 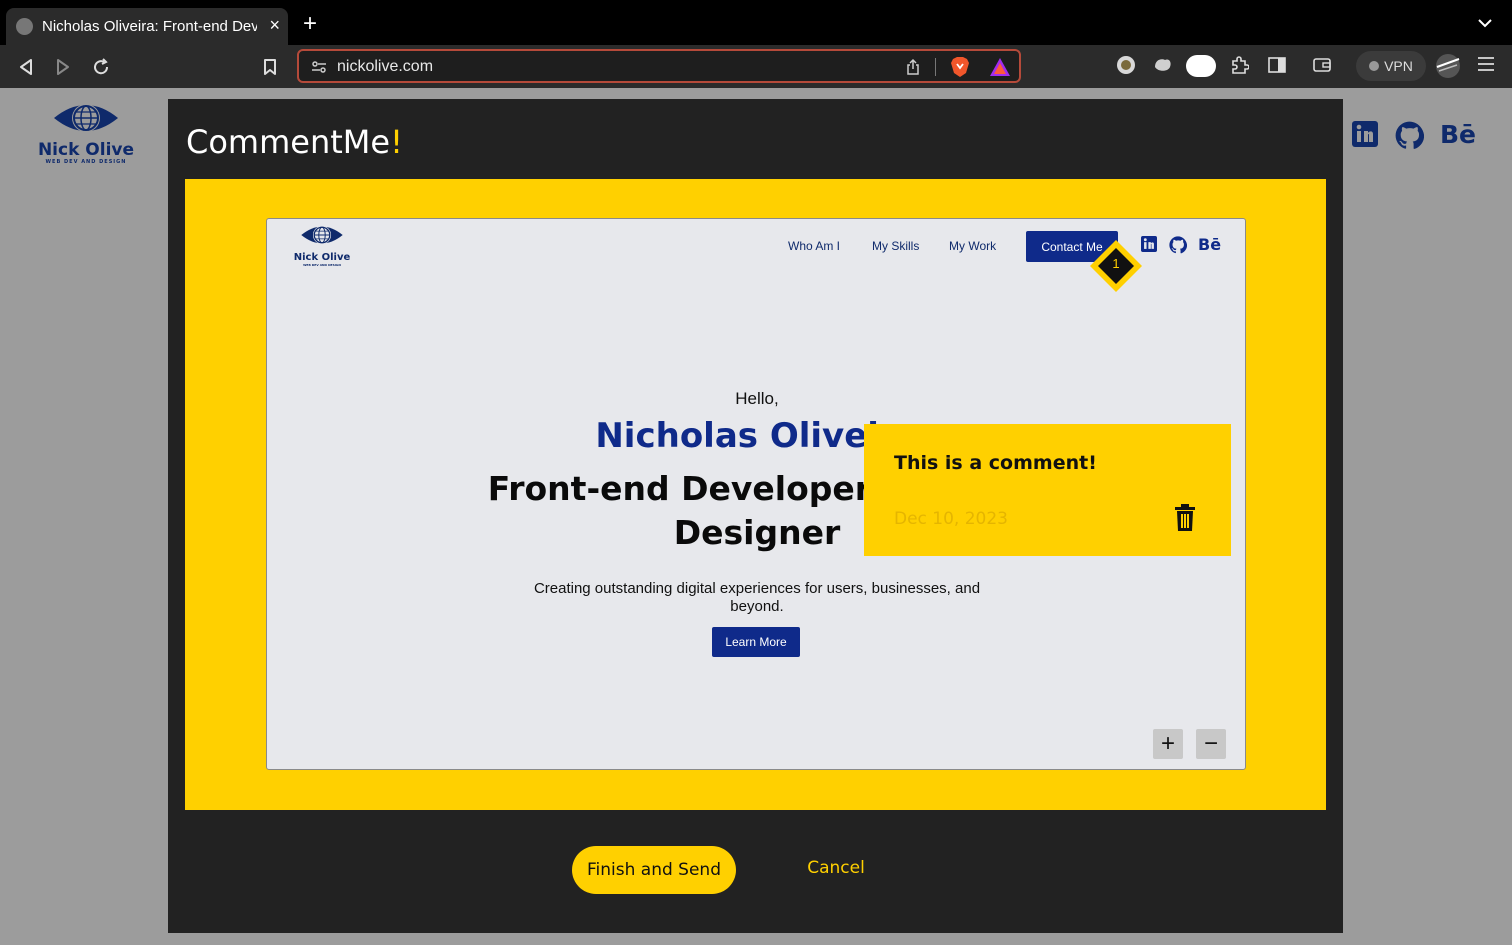 I want to click on extensions-puzzle-icon, so click(x=1239, y=67).